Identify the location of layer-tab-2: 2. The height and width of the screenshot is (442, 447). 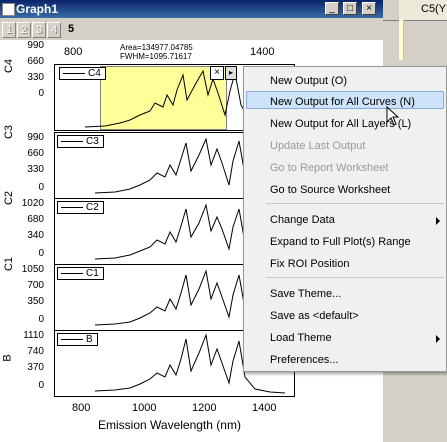
(24, 30).